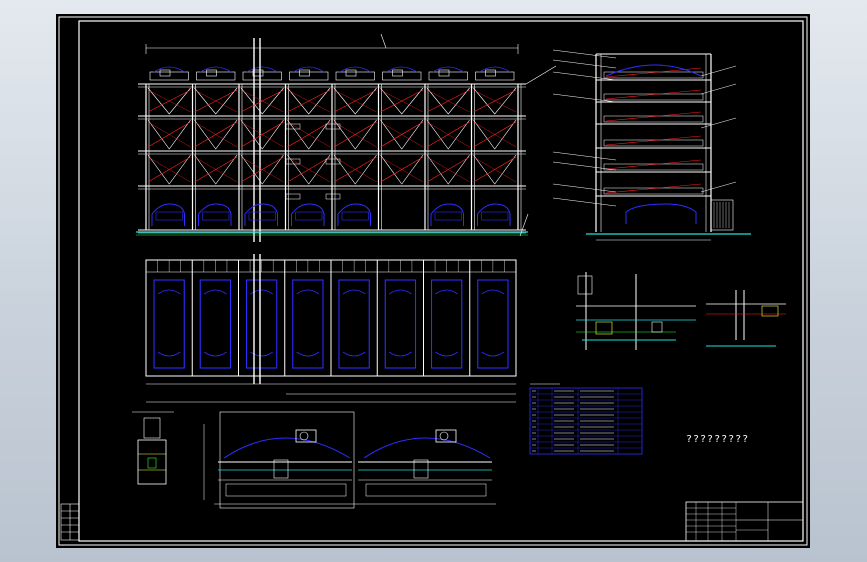 The image size is (867, 562). What do you see at coordinates (70, 522) in the screenshot?
I see `binding-strip` at bounding box center [70, 522].